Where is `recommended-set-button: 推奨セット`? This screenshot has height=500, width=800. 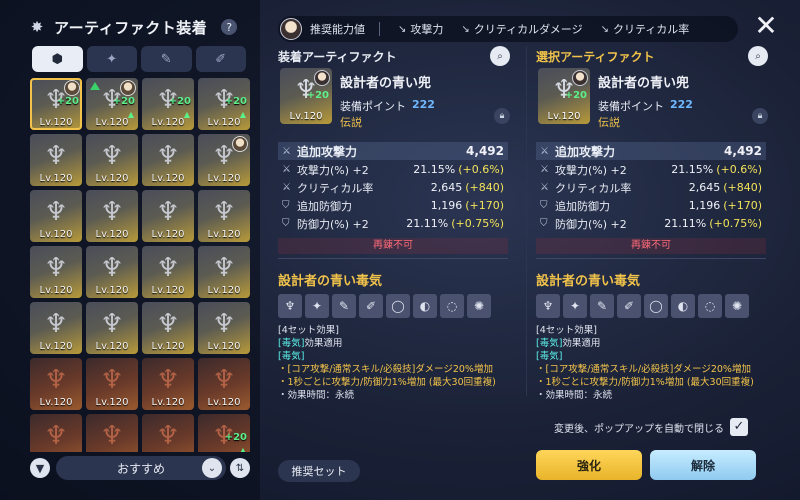 recommended-set-button: 推奨セット is located at coordinates (319, 471).